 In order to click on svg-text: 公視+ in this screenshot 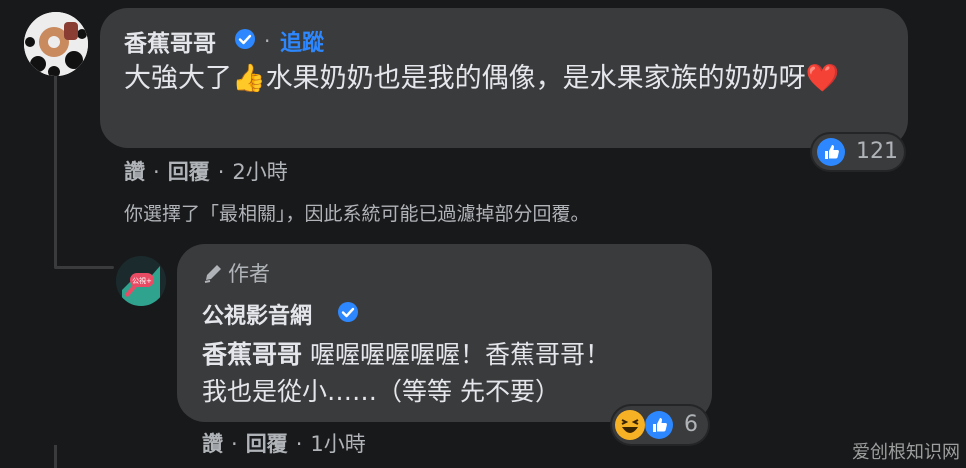, I will do `click(142, 280)`.